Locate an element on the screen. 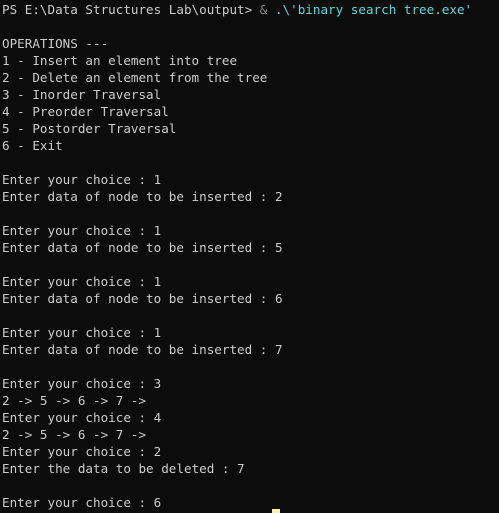 The image size is (499, 513). output-line: Enter the data to be deleted : 7 is located at coordinates (123, 468).